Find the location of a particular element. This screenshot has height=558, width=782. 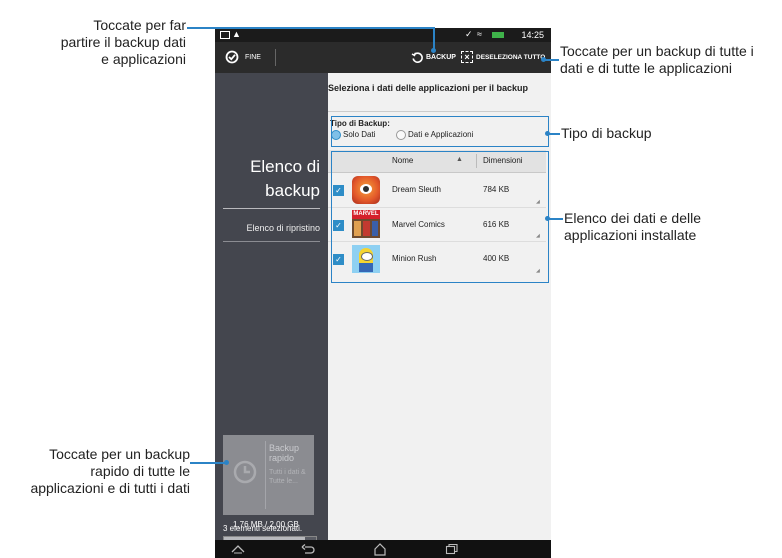

navigation-bar is located at coordinates (383, 549).